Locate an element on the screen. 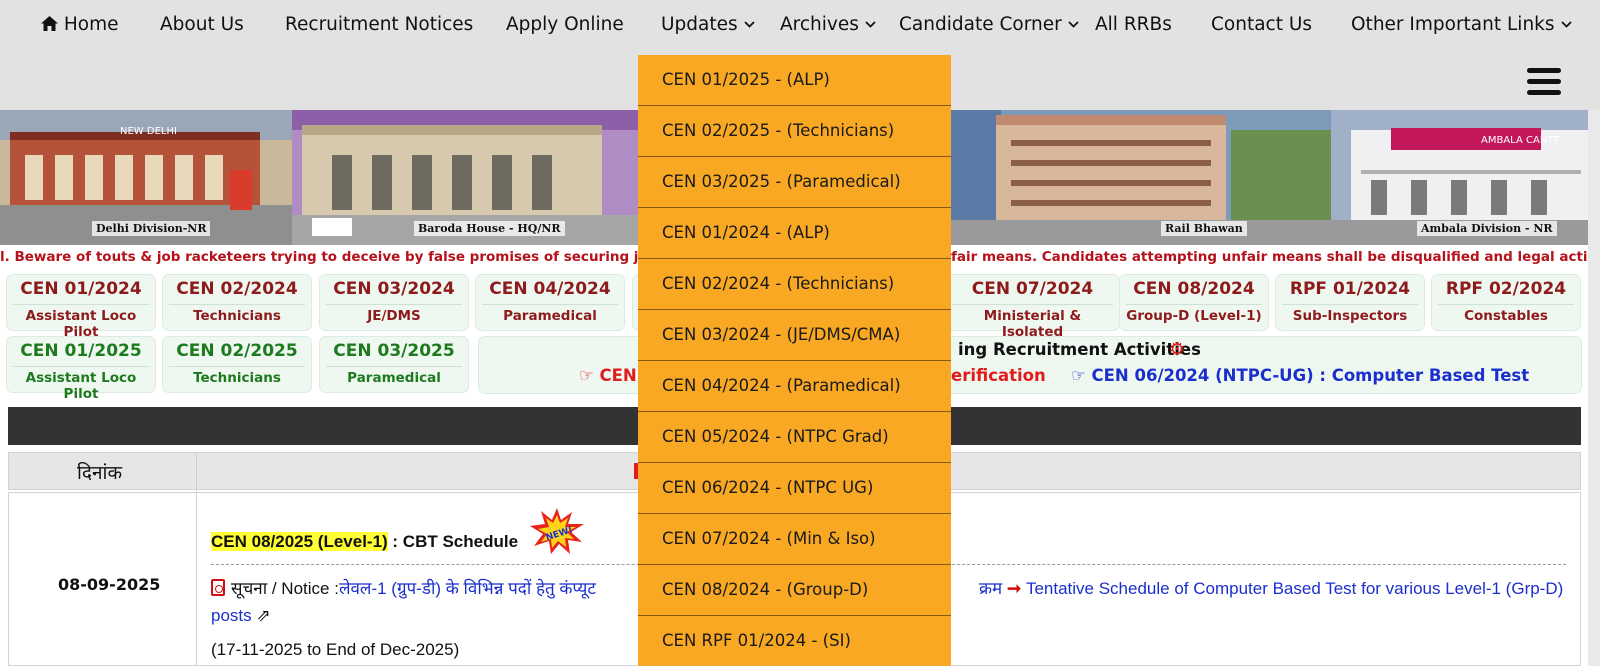  dropdown-item-cen-rpf-01-2024: CEN RPF 01/2024 - (SI) is located at coordinates (794, 641).